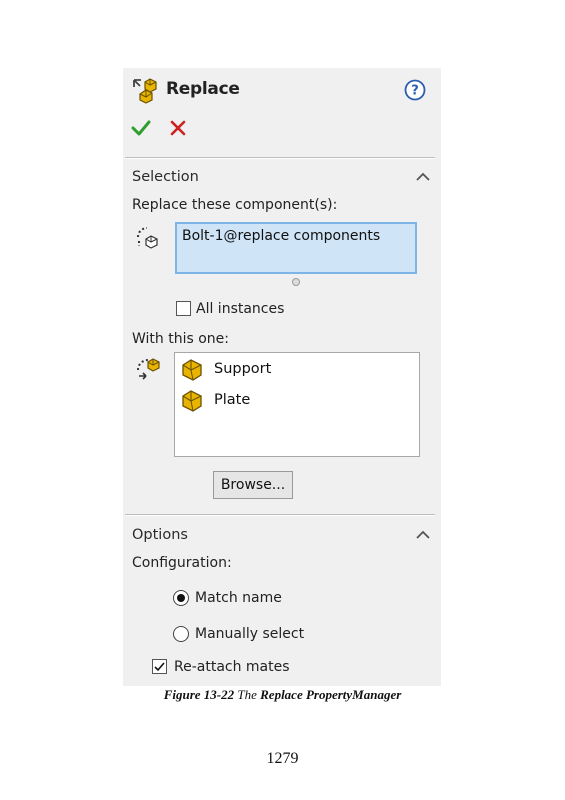 This screenshot has width=565, height=800. What do you see at coordinates (148, 369) in the screenshot?
I see `replacement-component-icon` at bounding box center [148, 369].